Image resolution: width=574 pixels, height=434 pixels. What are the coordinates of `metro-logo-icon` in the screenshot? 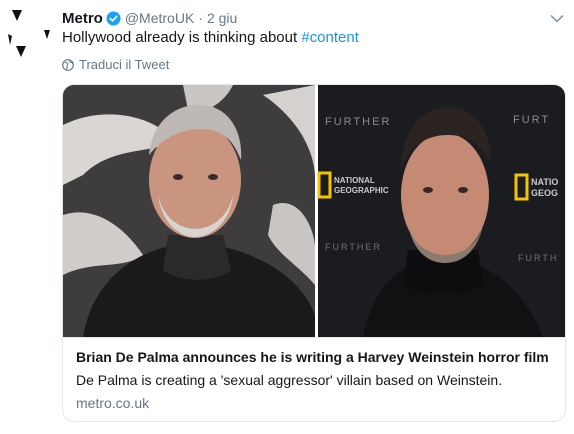 It's located at (29, 33).